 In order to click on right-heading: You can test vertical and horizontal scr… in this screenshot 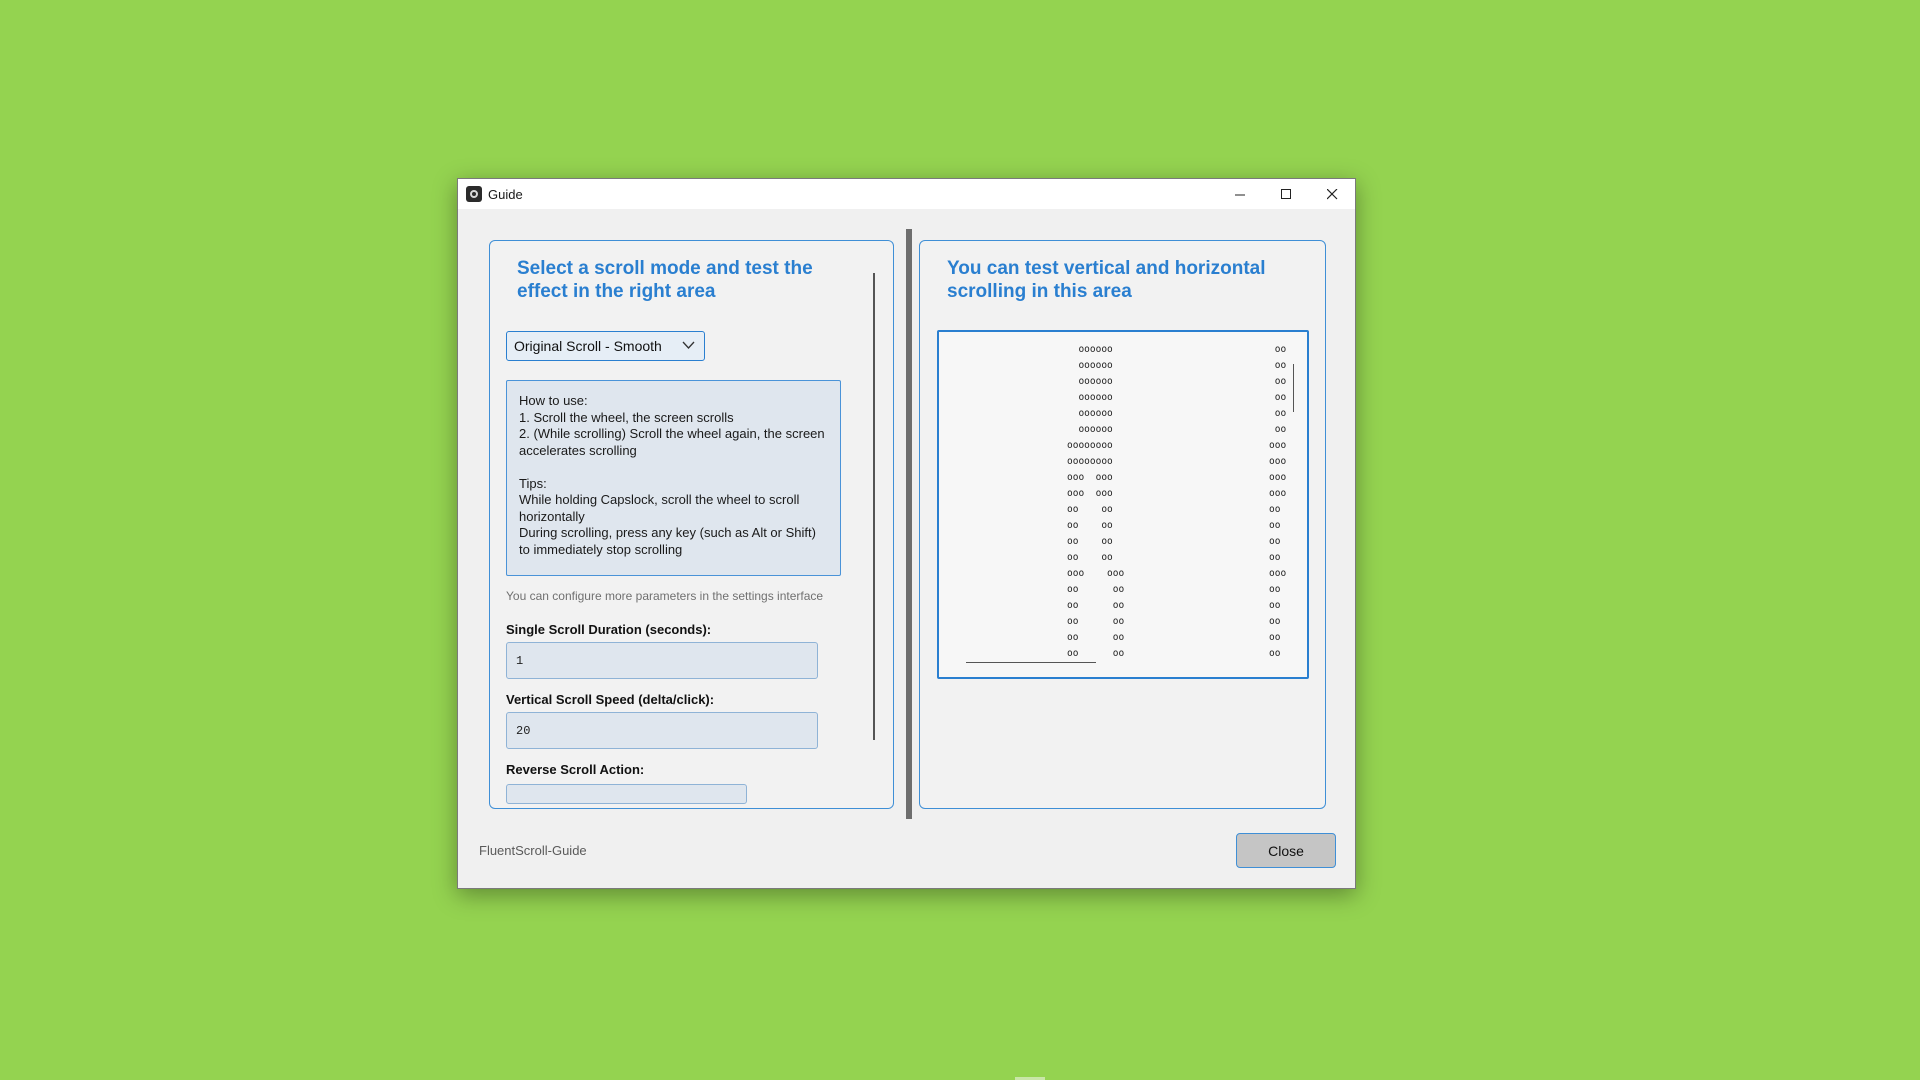, I will do `click(1106, 280)`.